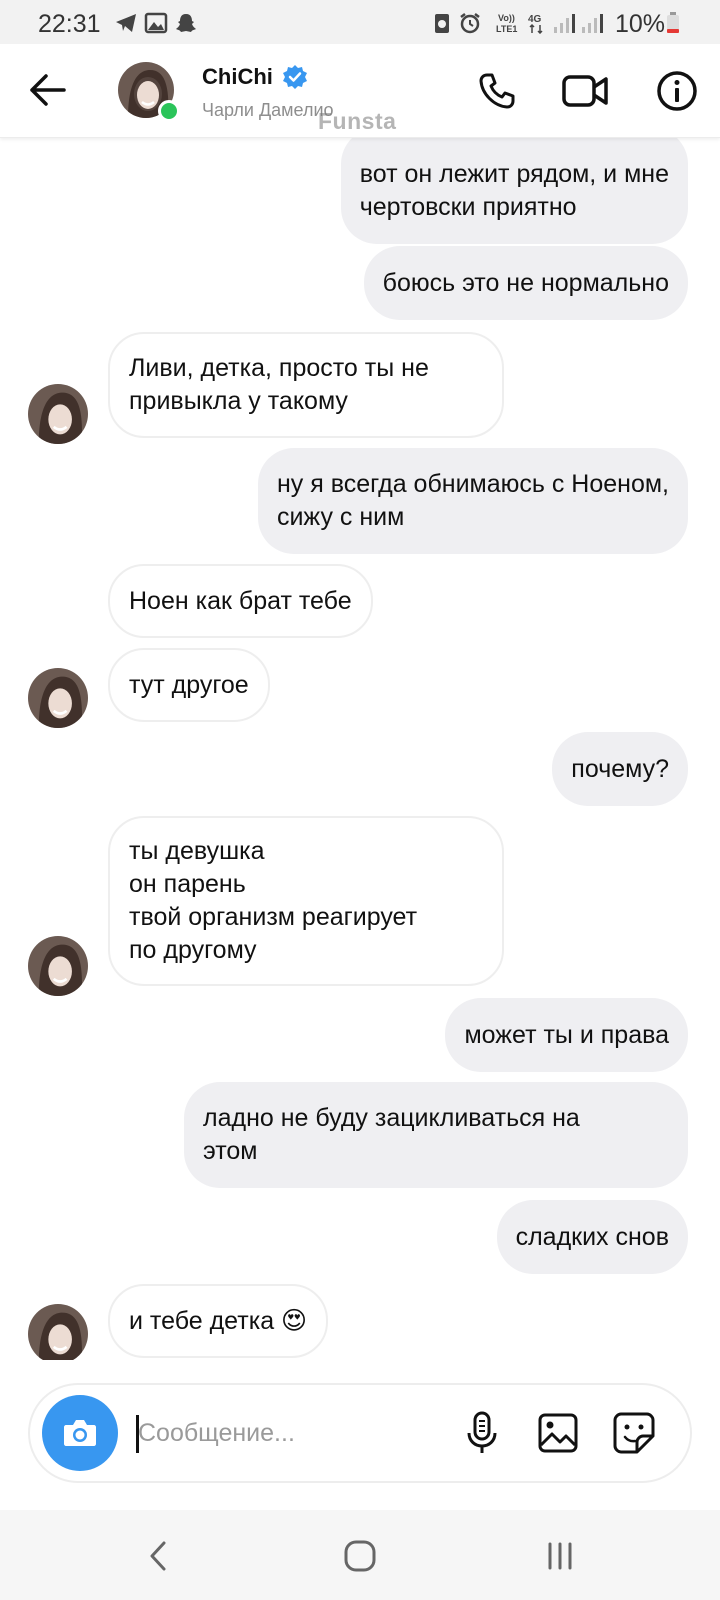 This screenshot has width=720, height=1600. What do you see at coordinates (564, 23) in the screenshot?
I see `signal-icon` at bounding box center [564, 23].